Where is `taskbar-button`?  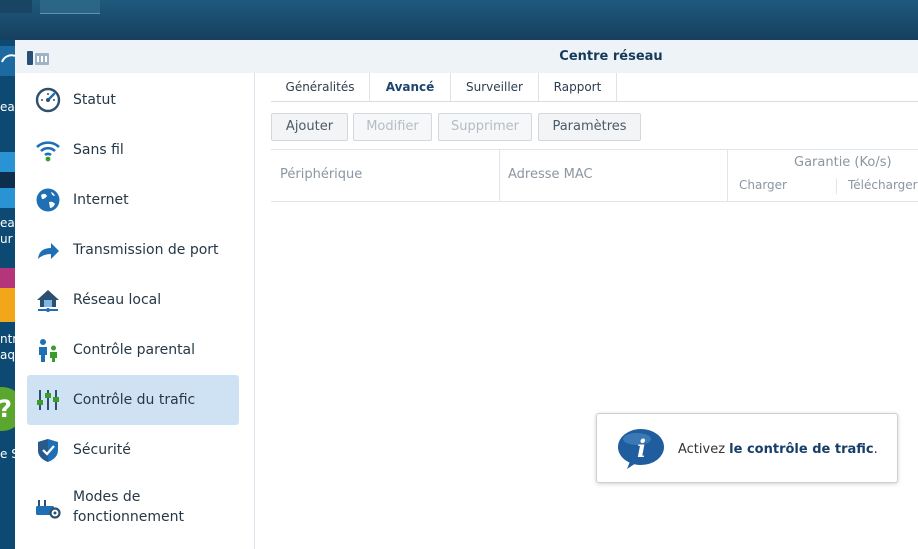
taskbar-button is located at coordinates (16, 6).